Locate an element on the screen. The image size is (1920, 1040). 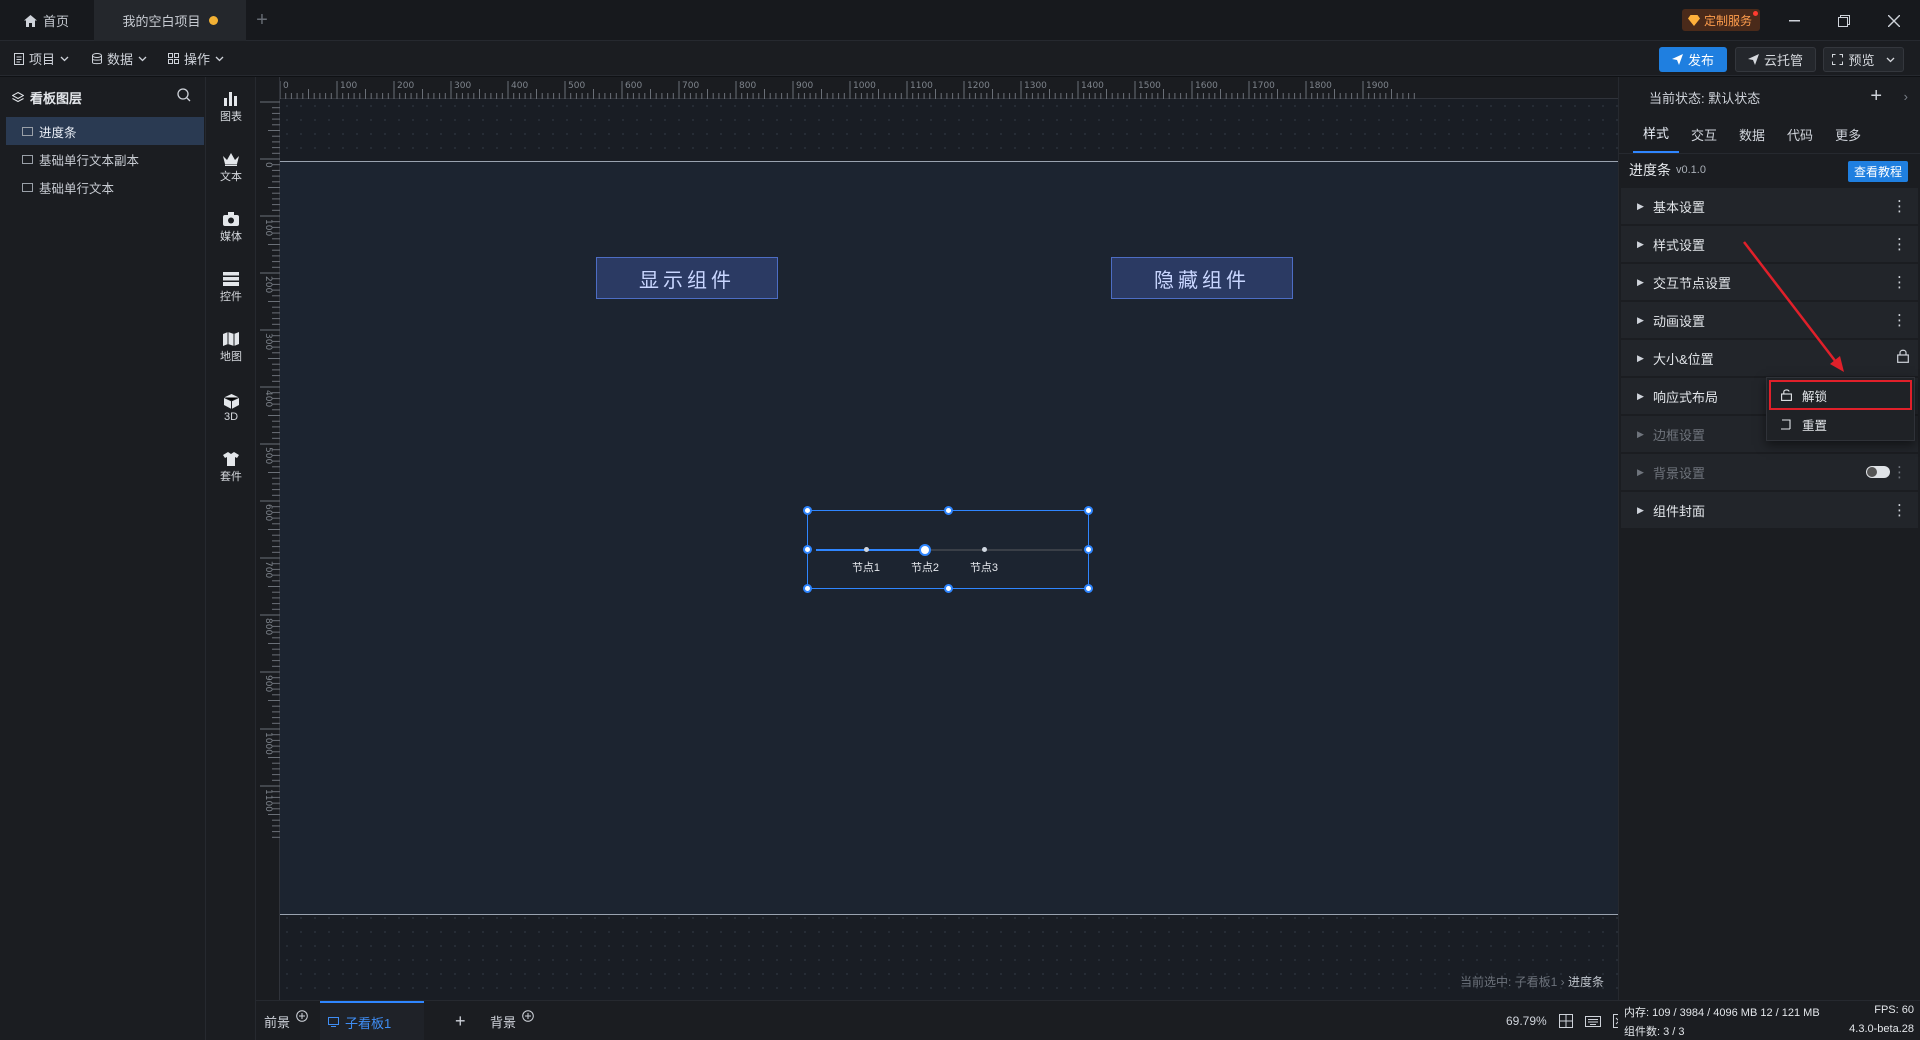
chevron-right-icon: › is located at coordinates (1906, 96).